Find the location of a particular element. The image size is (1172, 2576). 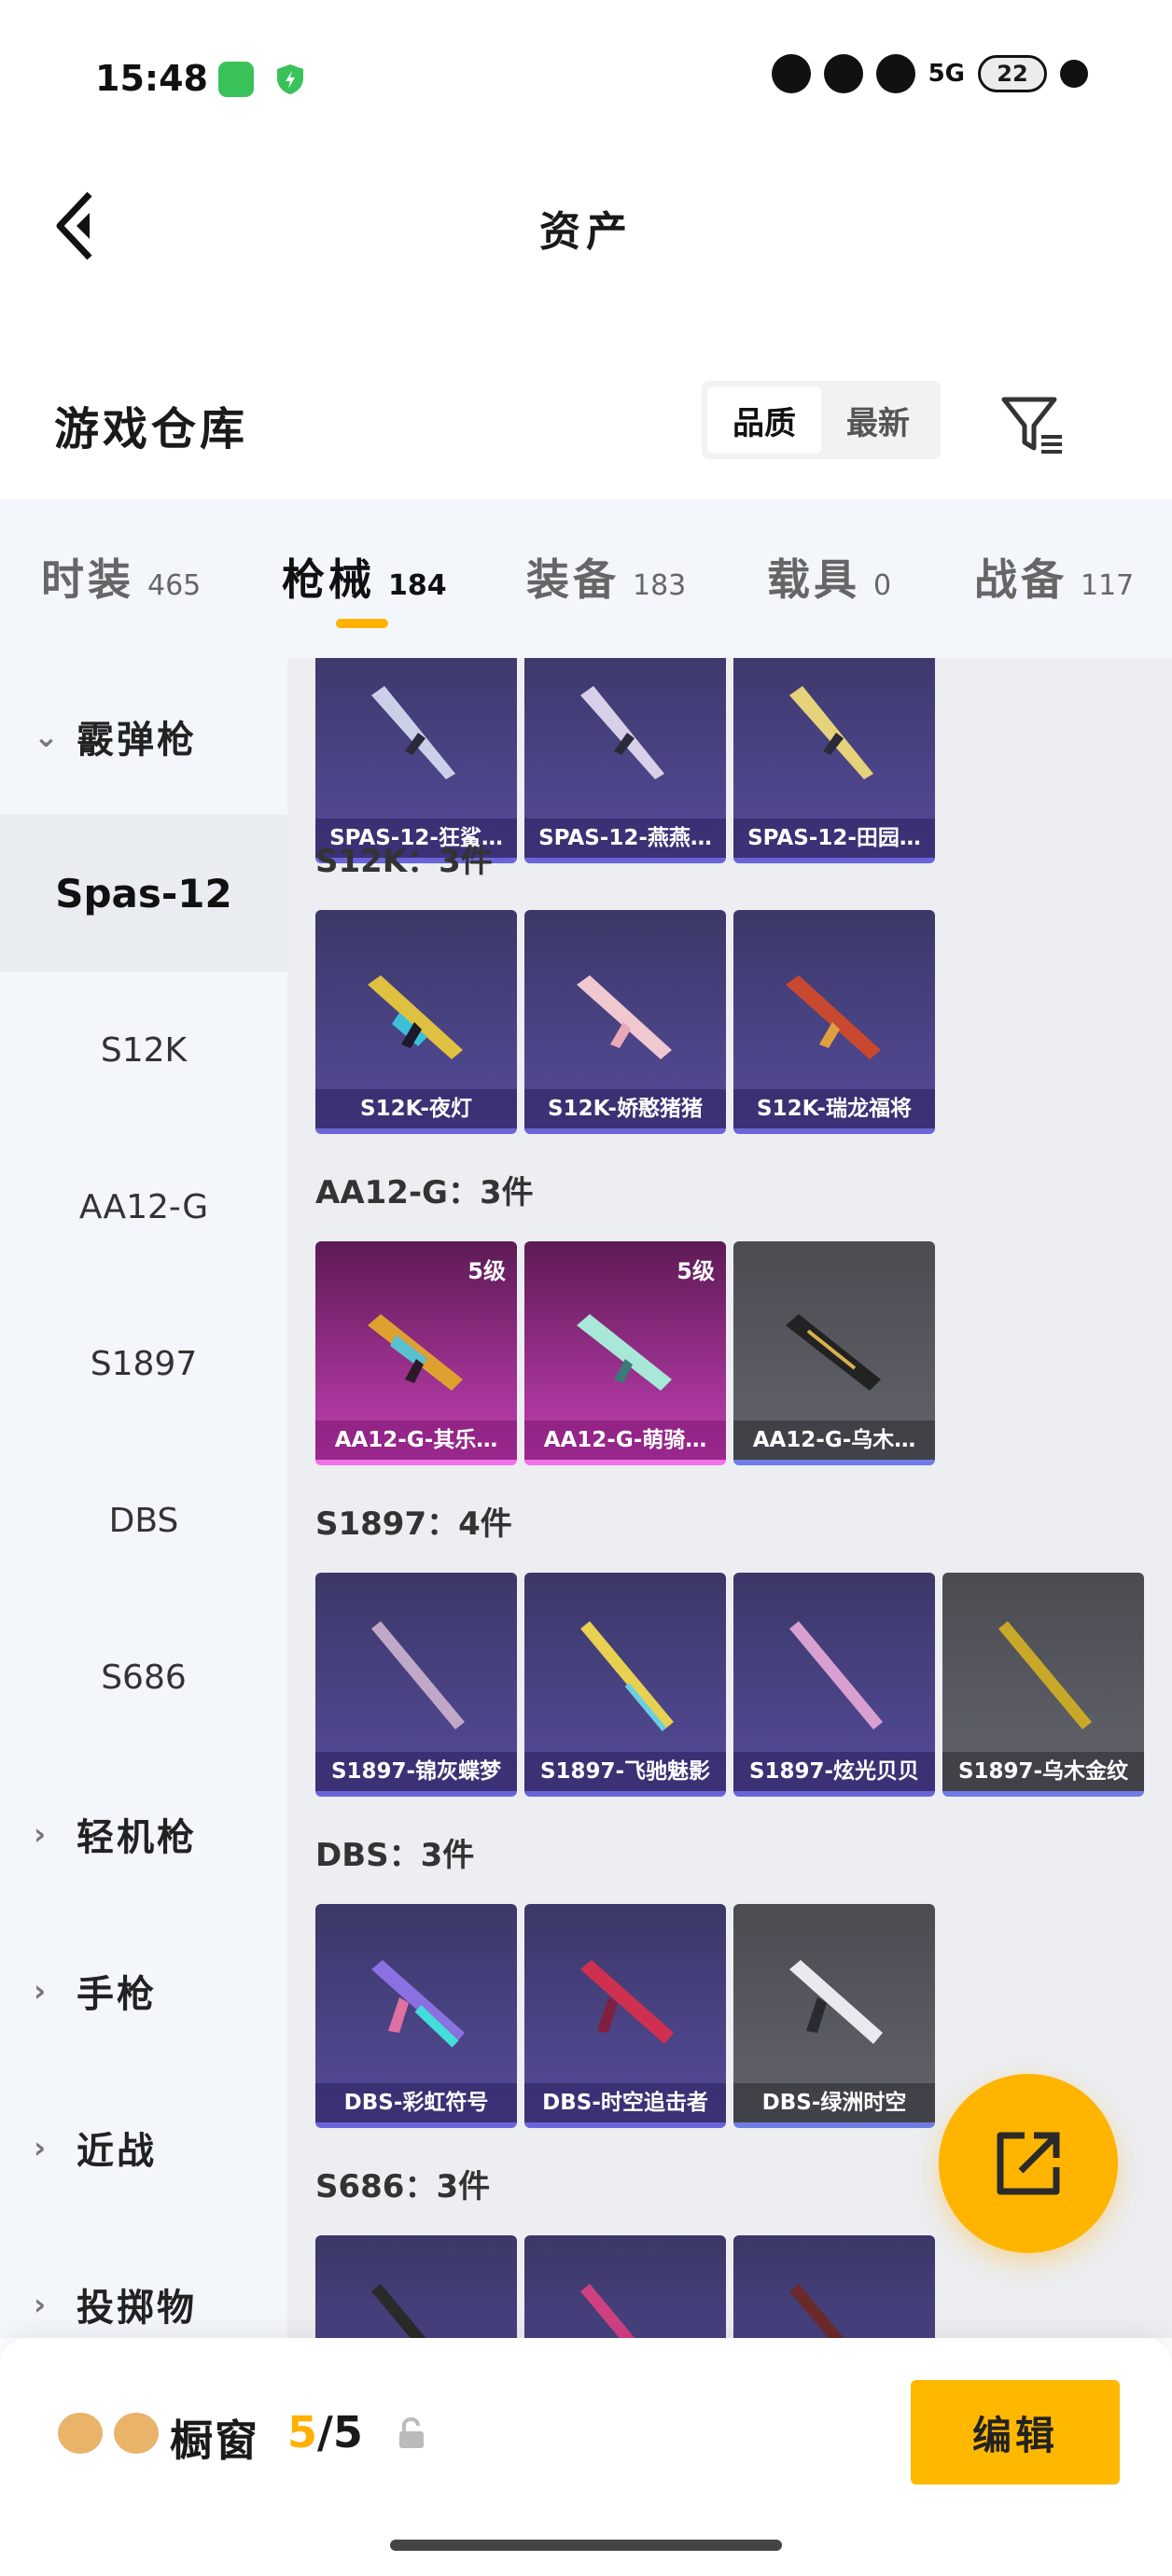

sort-toggle: 品质 最新 is located at coordinates (821, 420).